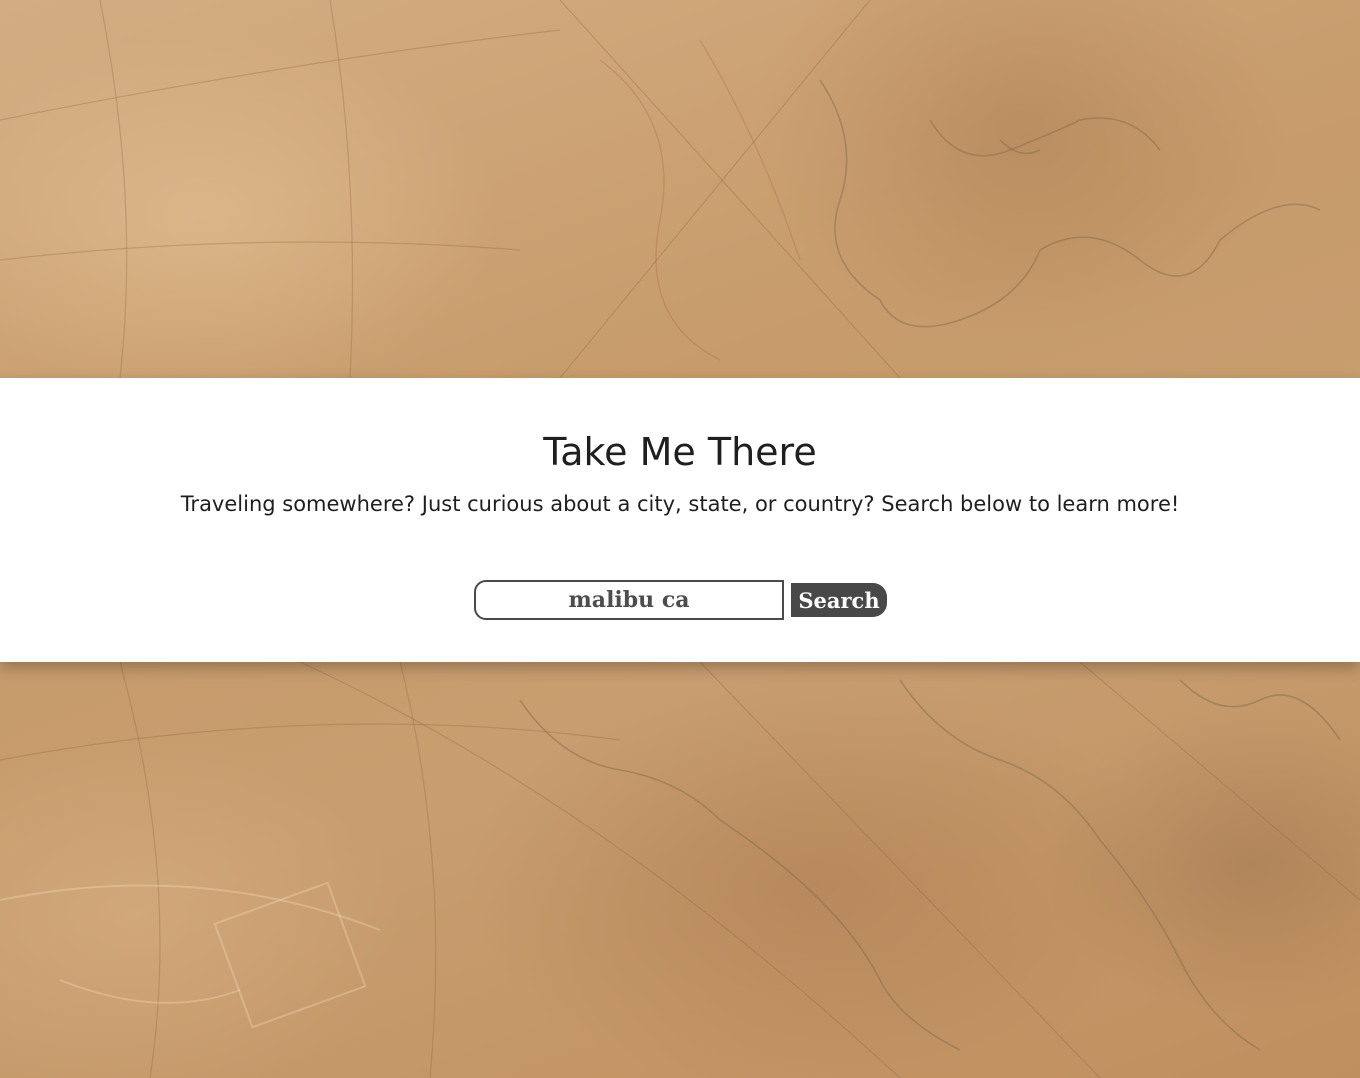 The image size is (1360, 1078). Describe the element at coordinates (839, 600) in the screenshot. I see `search-button: Search` at that location.